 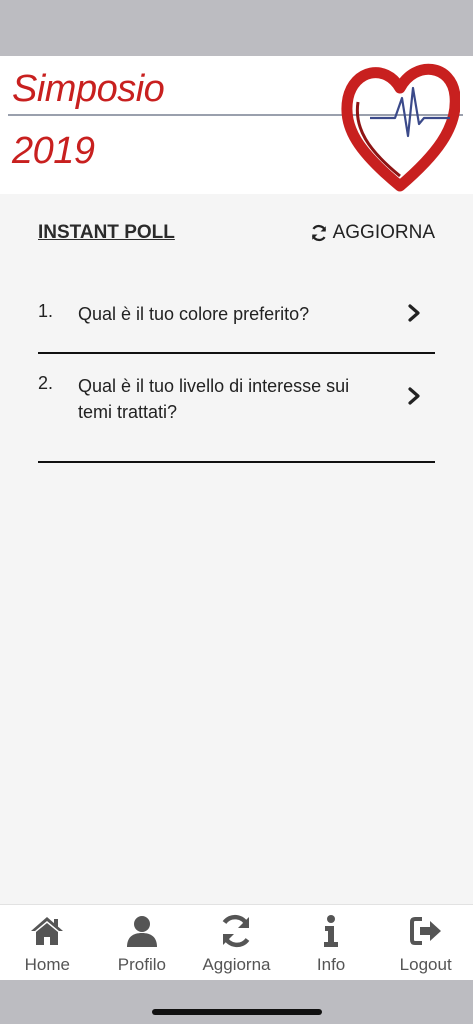 What do you see at coordinates (331, 964) in the screenshot?
I see `tab-label: Info` at bounding box center [331, 964].